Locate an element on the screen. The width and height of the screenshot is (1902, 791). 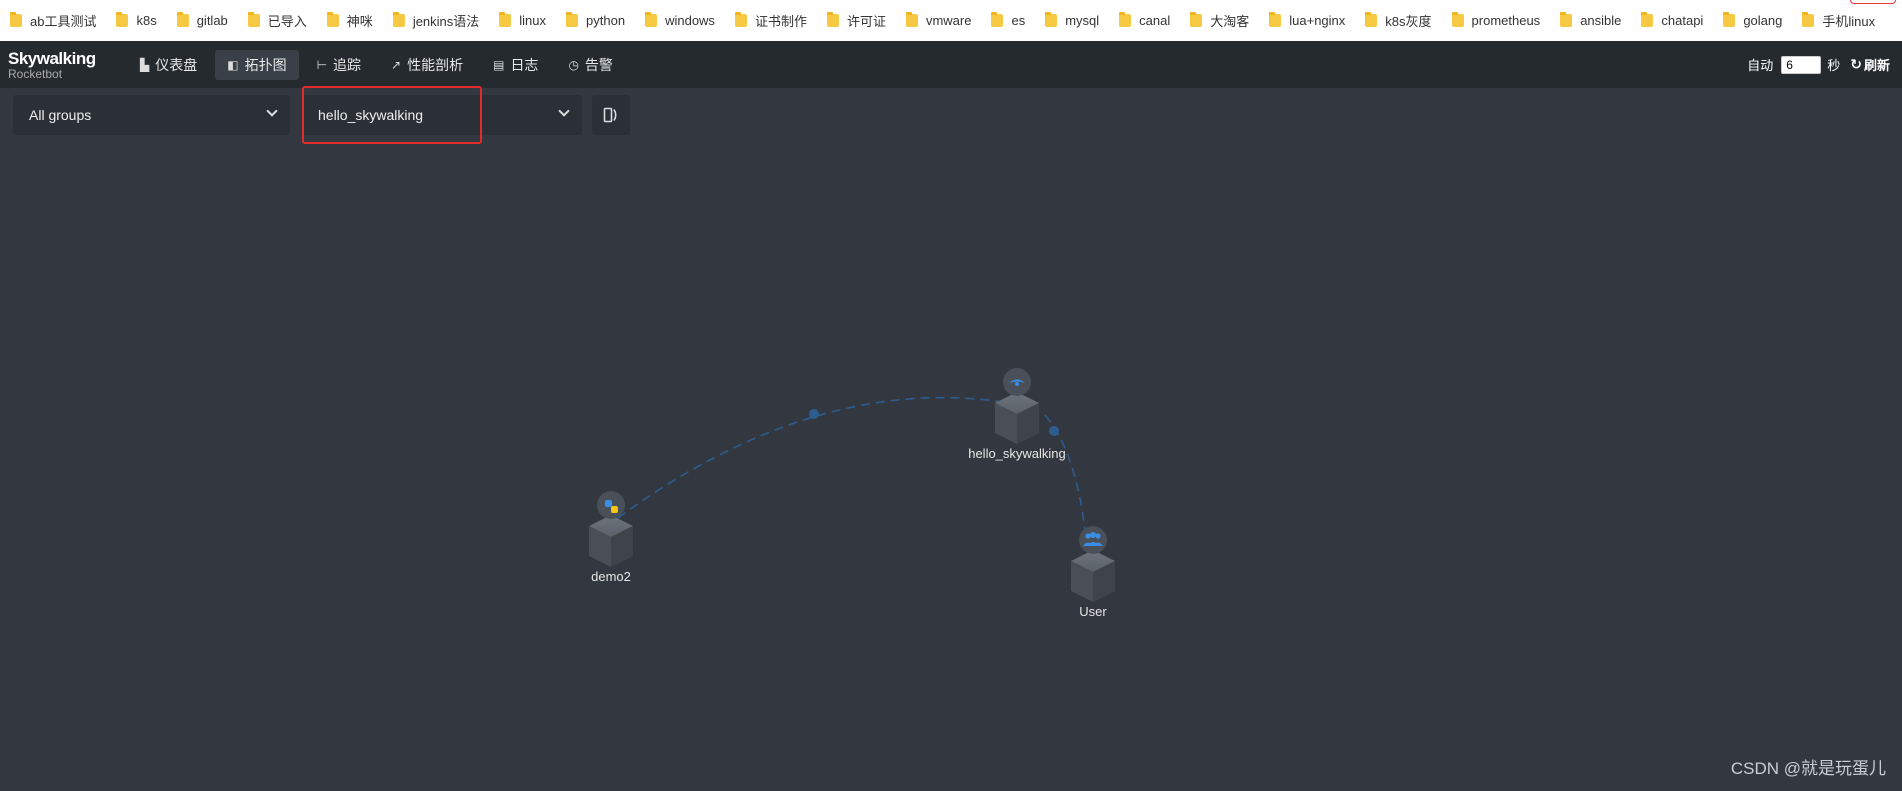
topology-node-demo2 is located at coordinates (611, 529).